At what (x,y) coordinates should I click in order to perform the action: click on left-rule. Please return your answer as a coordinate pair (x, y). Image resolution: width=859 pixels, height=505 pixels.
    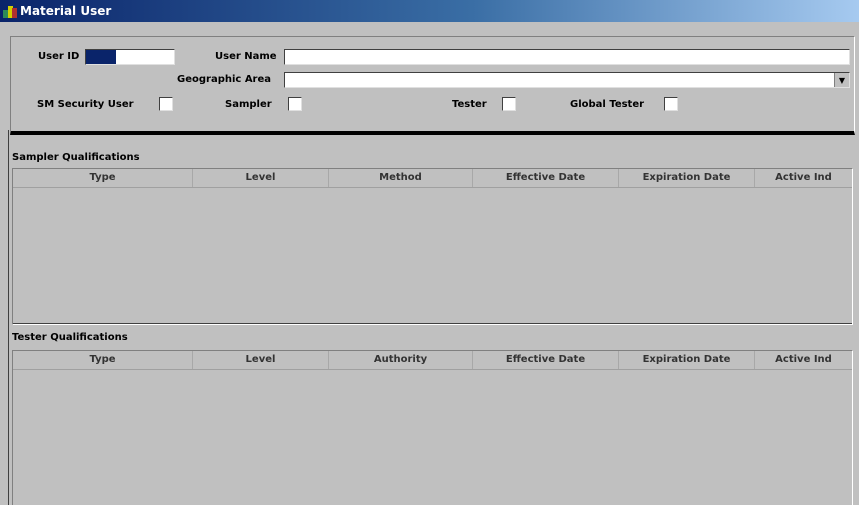
    Looking at the image, I should click on (8, 317).